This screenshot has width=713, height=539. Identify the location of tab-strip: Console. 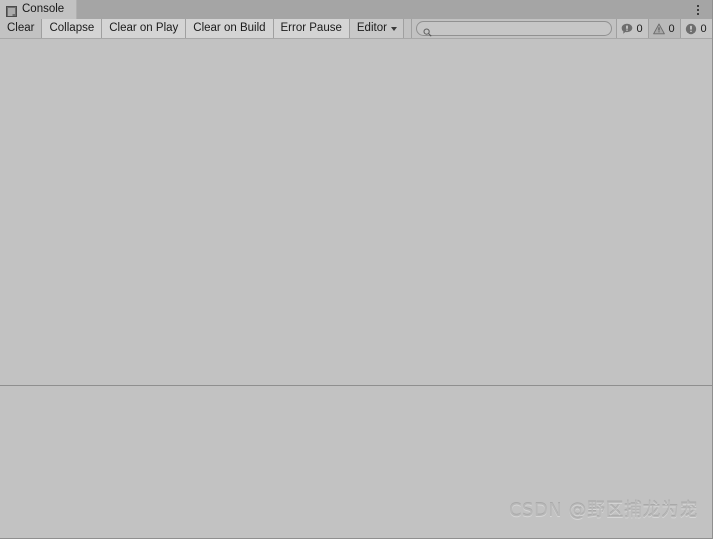
(356, 9).